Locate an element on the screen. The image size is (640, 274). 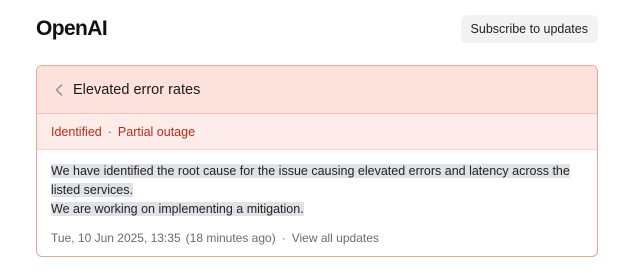
incident-title: Elevated error rates is located at coordinates (137, 89).